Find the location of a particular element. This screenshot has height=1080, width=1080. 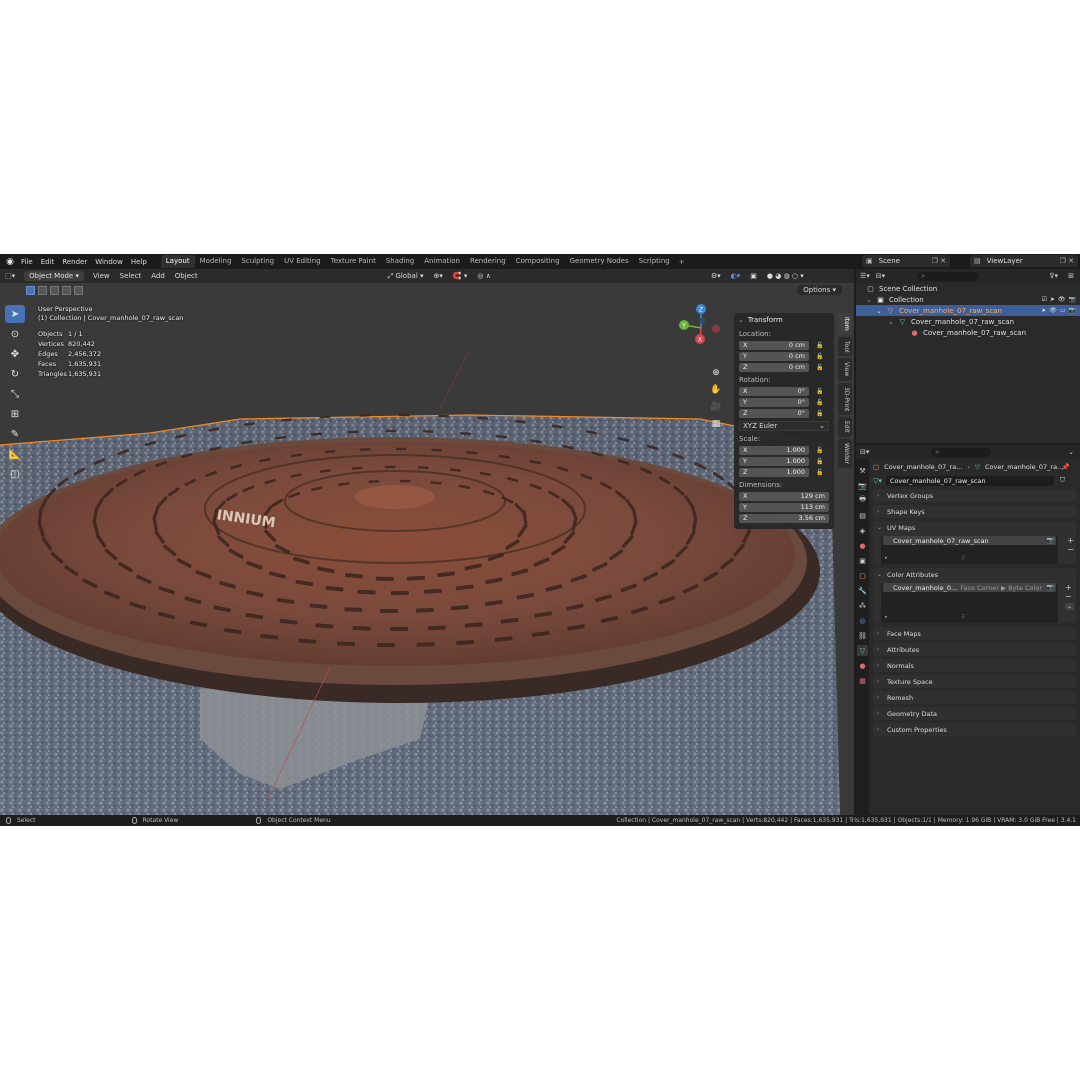

output-props-icon: 🖶 is located at coordinates (862, 500).